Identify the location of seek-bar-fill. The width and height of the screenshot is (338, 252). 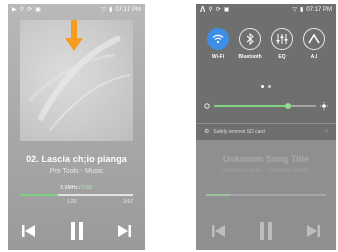
(39, 195).